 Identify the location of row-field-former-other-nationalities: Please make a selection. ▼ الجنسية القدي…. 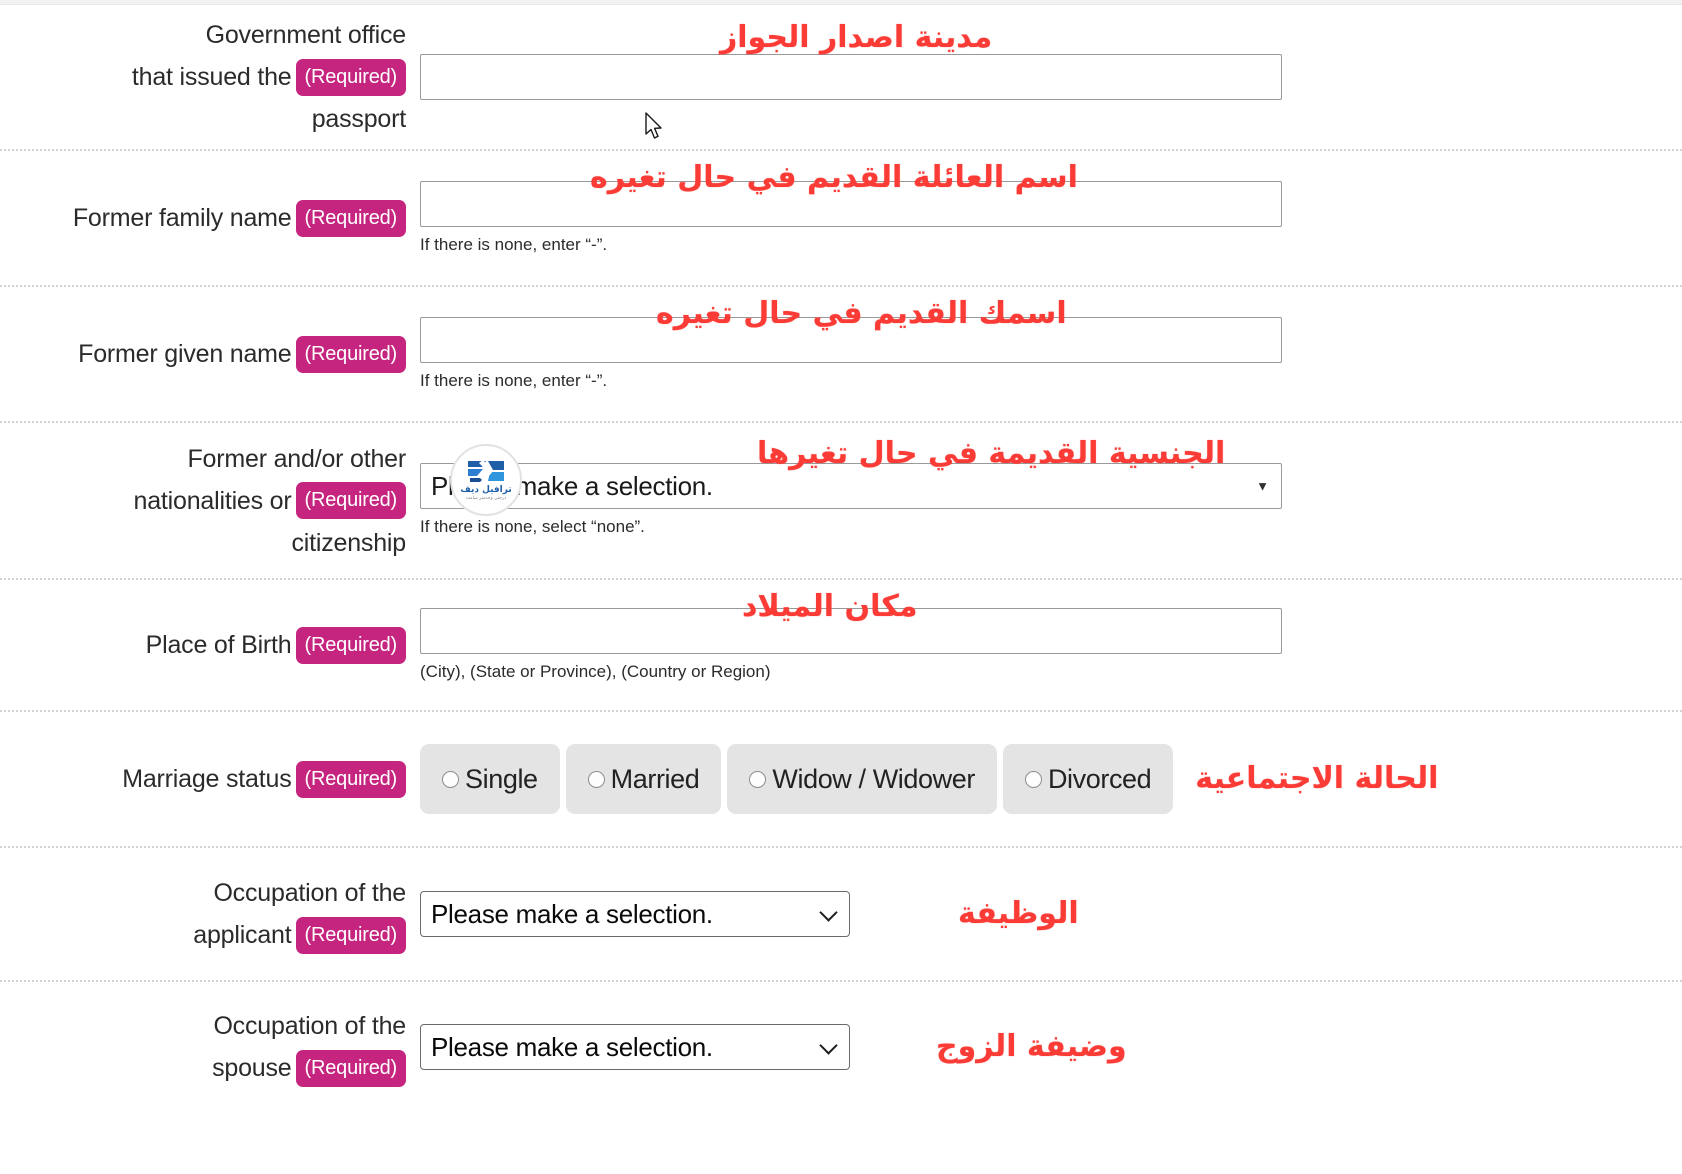
(1051, 500).